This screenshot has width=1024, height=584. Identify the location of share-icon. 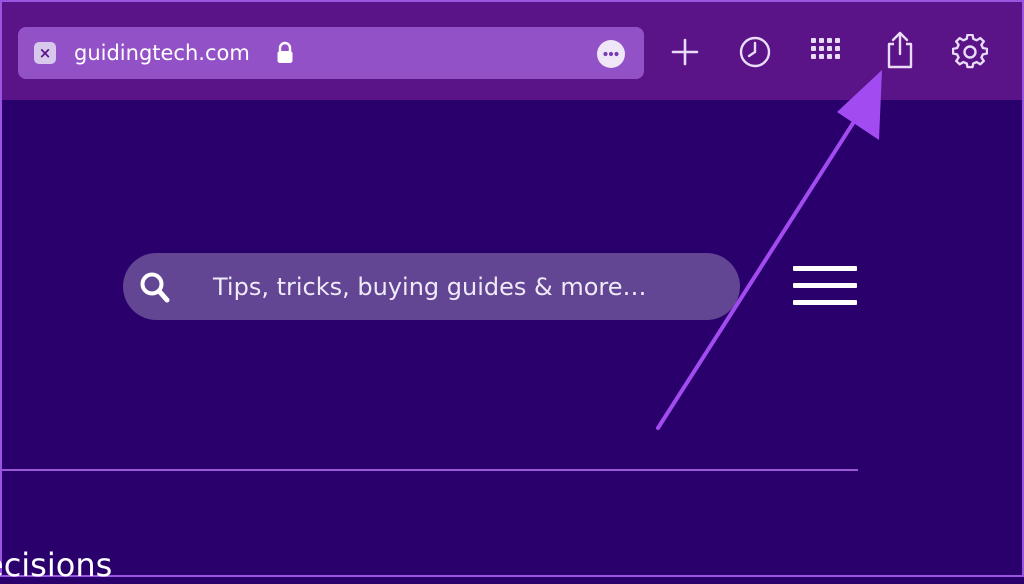
(900, 50).